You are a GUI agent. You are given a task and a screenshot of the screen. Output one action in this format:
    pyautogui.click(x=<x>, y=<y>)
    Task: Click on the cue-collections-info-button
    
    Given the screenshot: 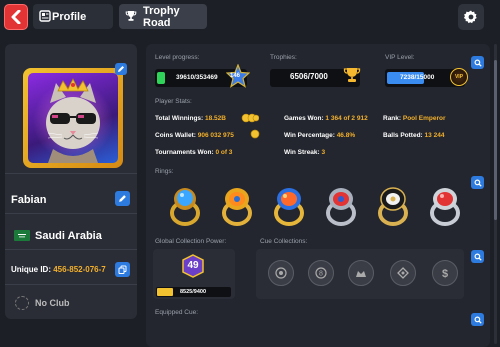 What is the action you would take?
    pyautogui.click(x=477, y=256)
    